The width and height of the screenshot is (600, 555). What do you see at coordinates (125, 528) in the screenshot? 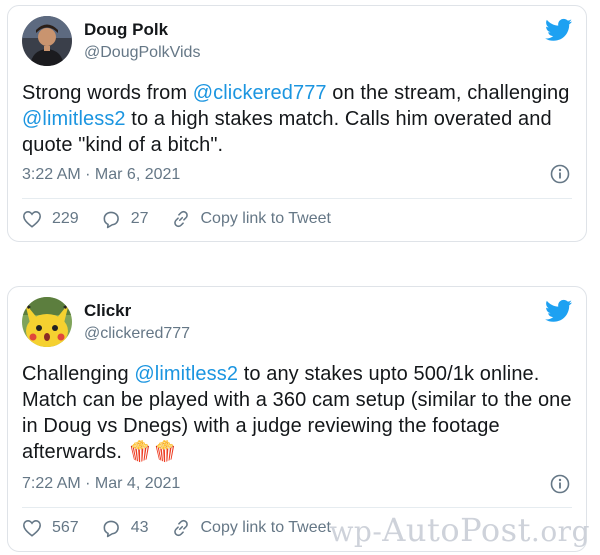
I see `reply-button: 43` at bounding box center [125, 528].